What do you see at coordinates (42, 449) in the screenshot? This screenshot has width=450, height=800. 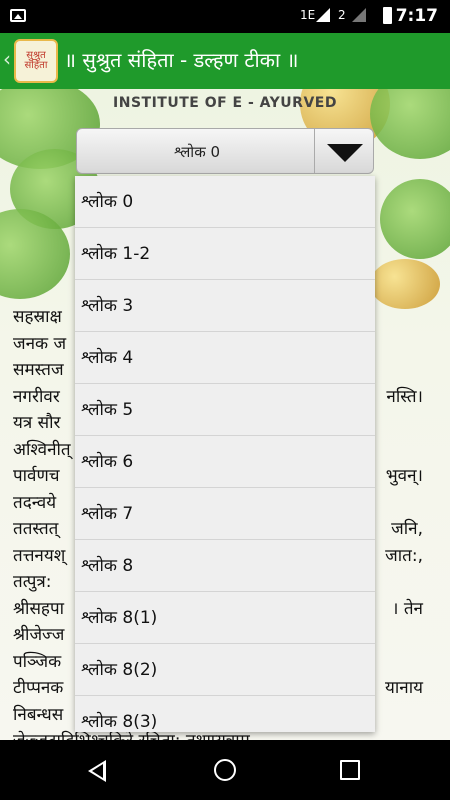 I see `text-line-left: अश्विनीत्` at bounding box center [42, 449].